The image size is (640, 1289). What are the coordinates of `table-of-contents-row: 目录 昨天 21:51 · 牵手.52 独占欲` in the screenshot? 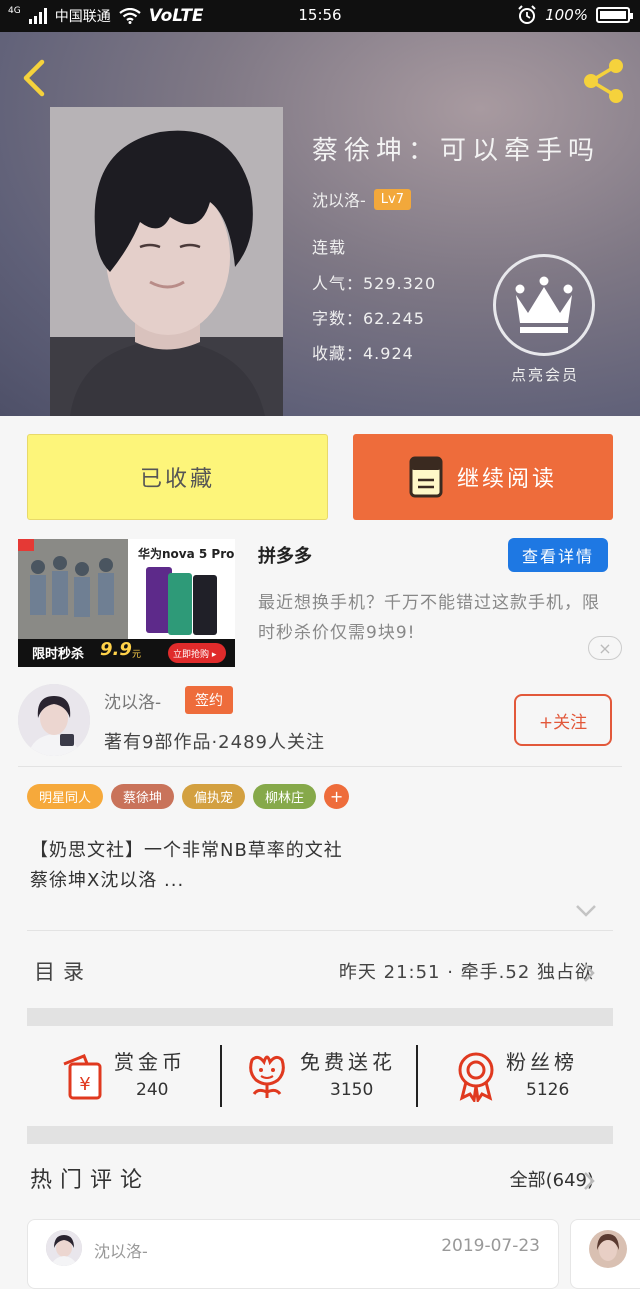 It's located at (320, 970).